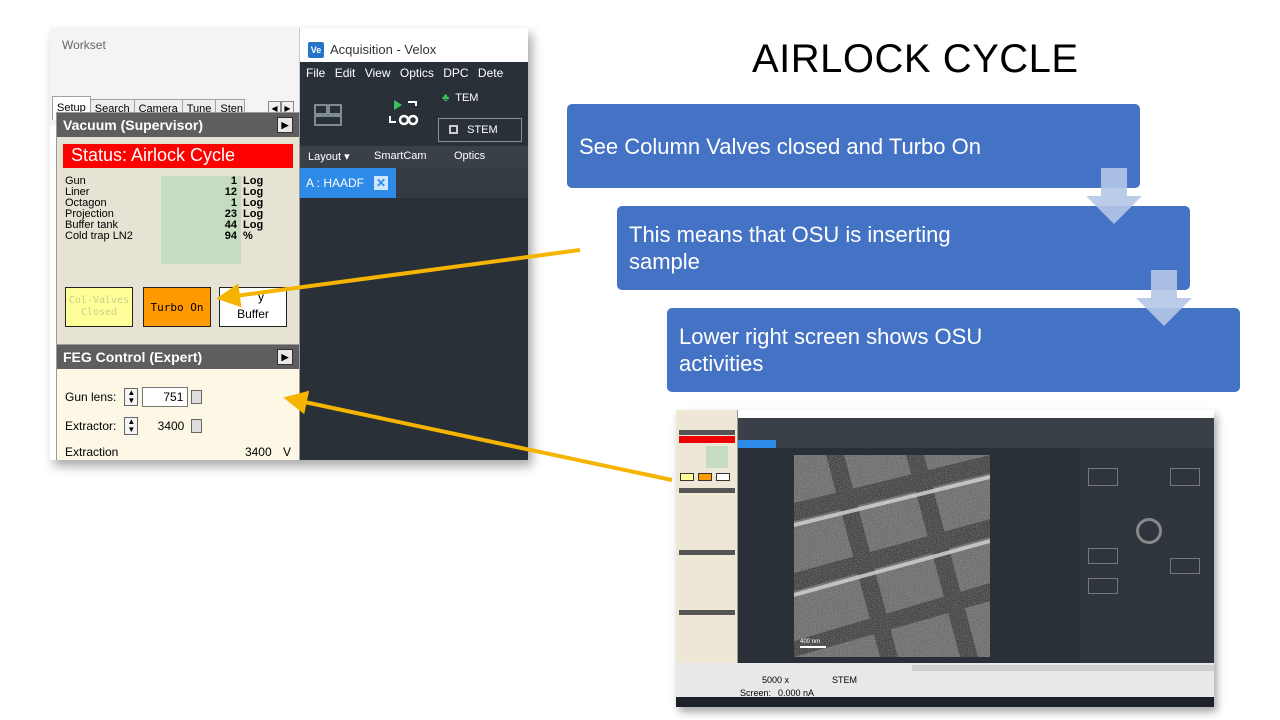  Describe the element at coordinates (455, 73) in the screenshot. I see `menu-dpc: DPC` at that location.